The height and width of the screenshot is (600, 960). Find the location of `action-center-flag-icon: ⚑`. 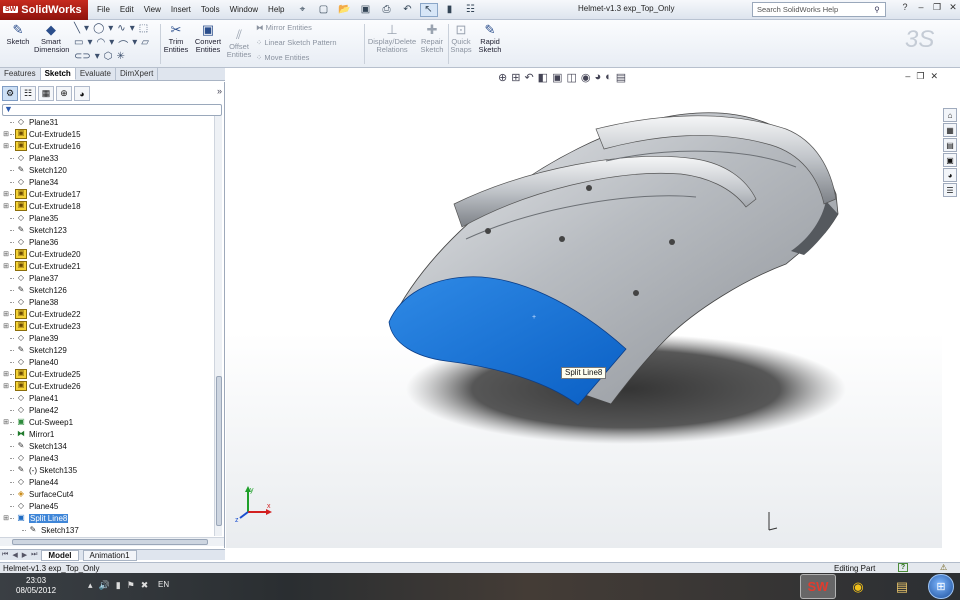

action-center-flag-icon: ⚑ is located at coordinates (131, 585).